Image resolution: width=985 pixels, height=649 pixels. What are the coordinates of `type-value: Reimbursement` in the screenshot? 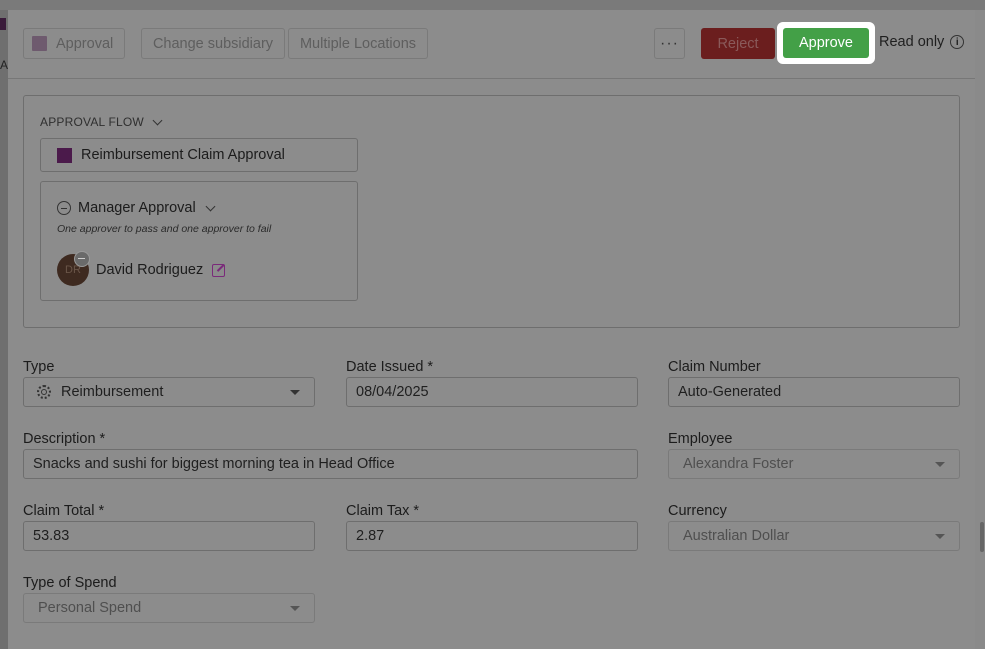 It's located at (112, 392).